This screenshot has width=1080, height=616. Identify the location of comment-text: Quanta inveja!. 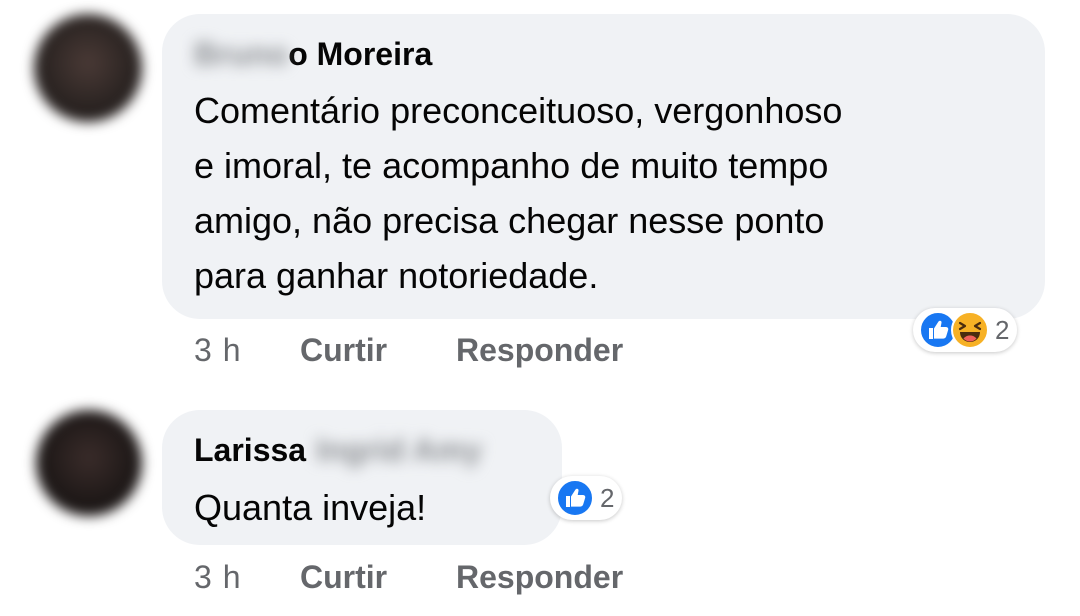
(310, 507).